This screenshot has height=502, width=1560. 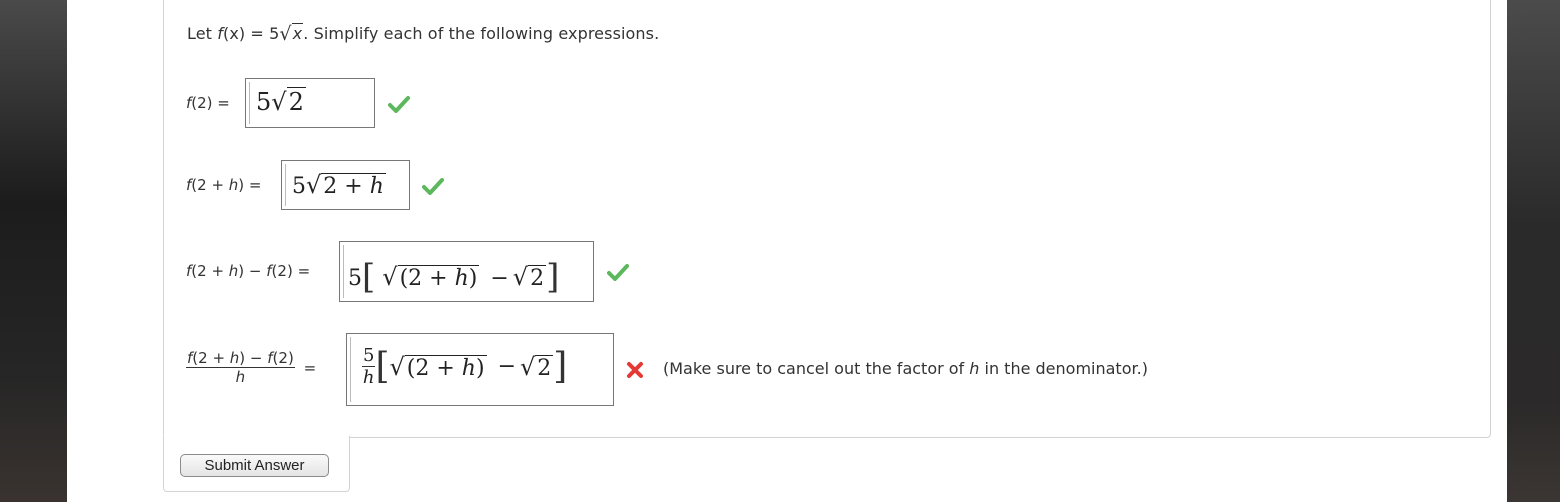 What do you see at coordinates (1533, 251) in the screenshot?
I see `background-right` at bounding box center [1533, 251].